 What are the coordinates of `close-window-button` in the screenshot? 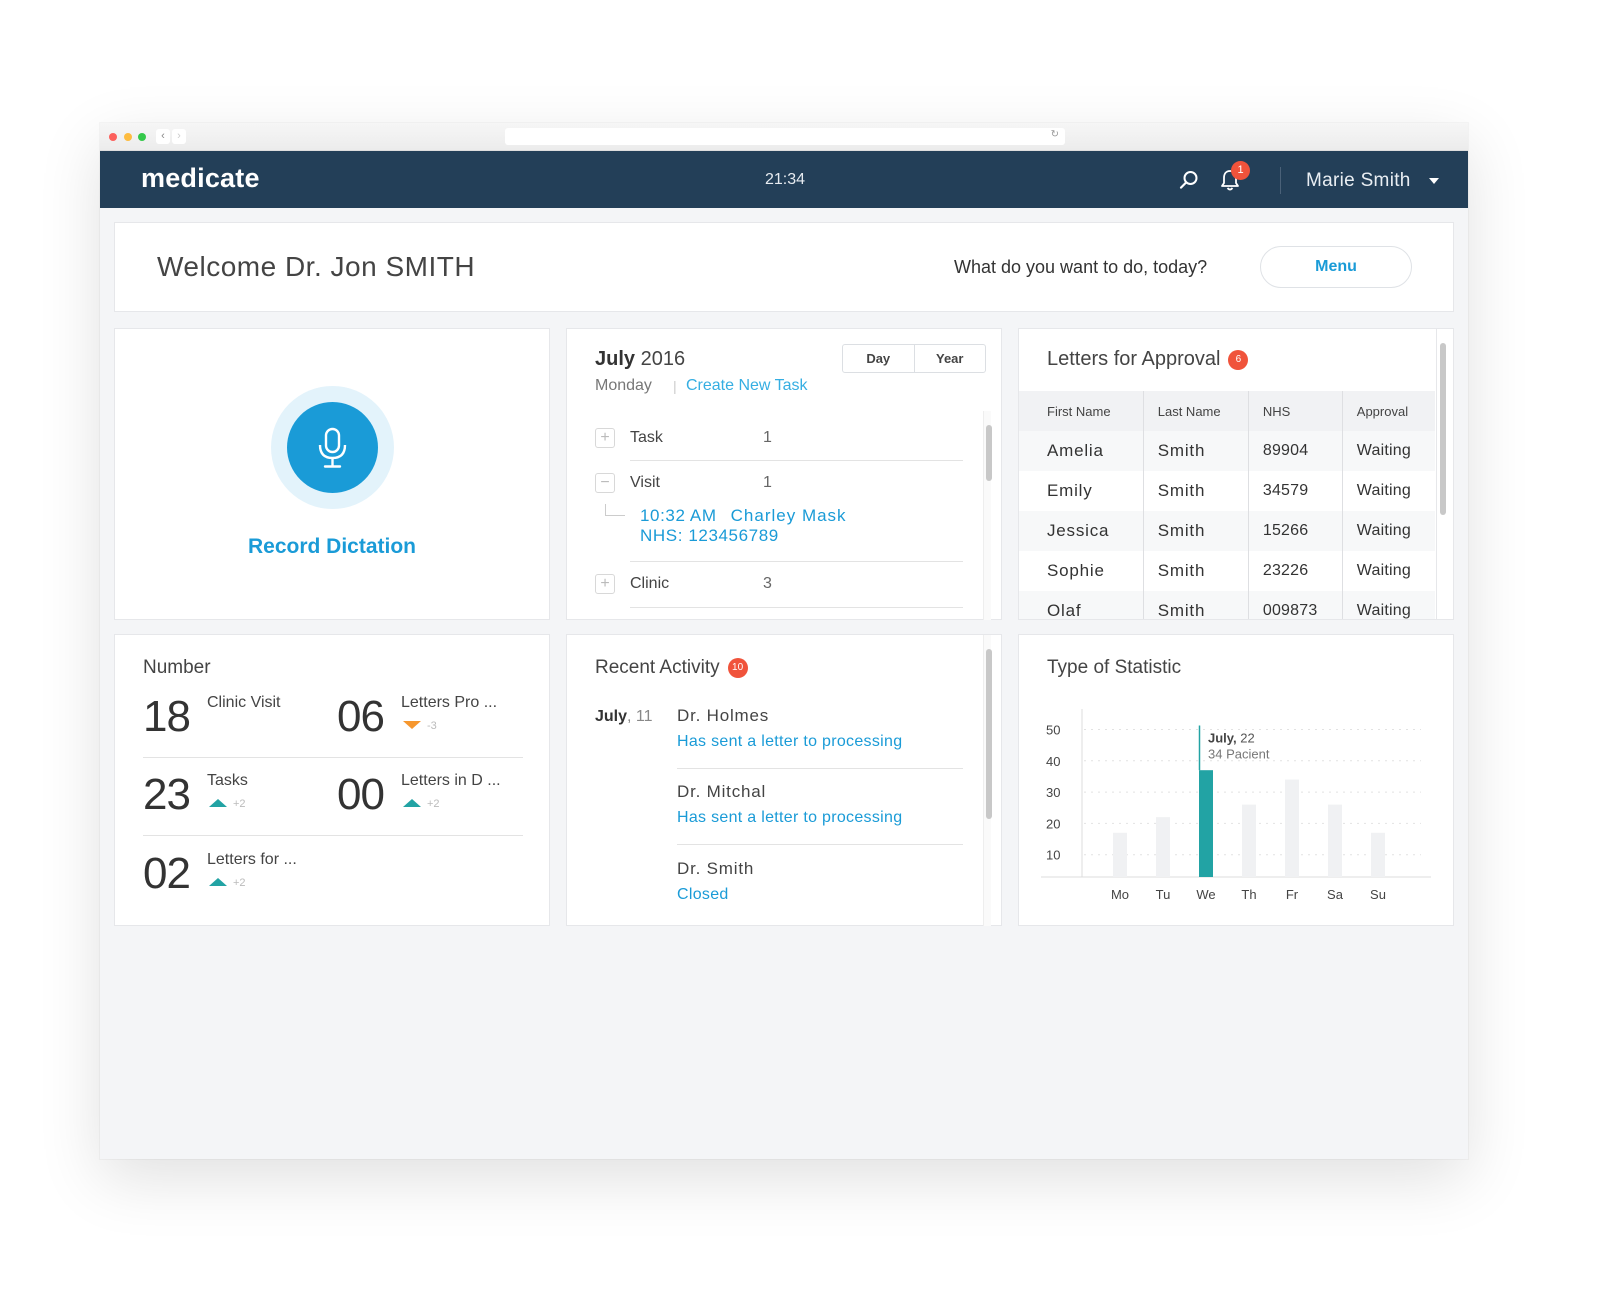 It's located at (113, 137).